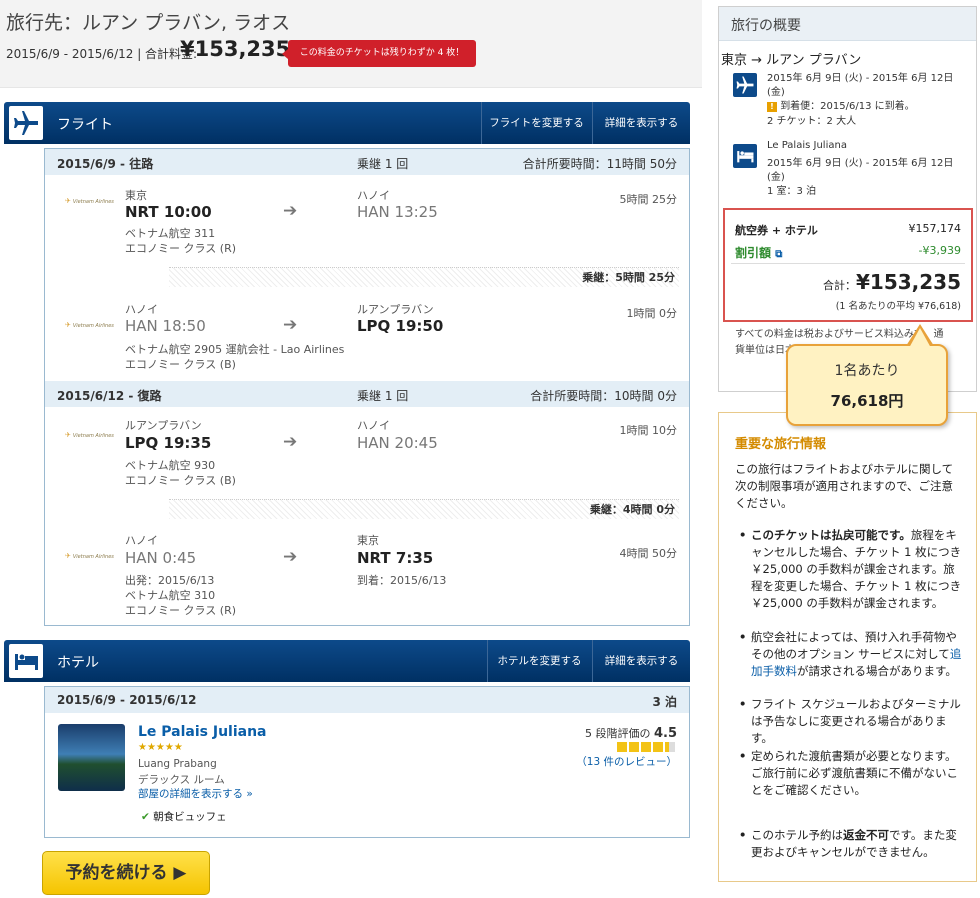 The height and width of the screenshot is (898, 980). I want to click on from-time: LPQ 19:35, so click(168, 443).